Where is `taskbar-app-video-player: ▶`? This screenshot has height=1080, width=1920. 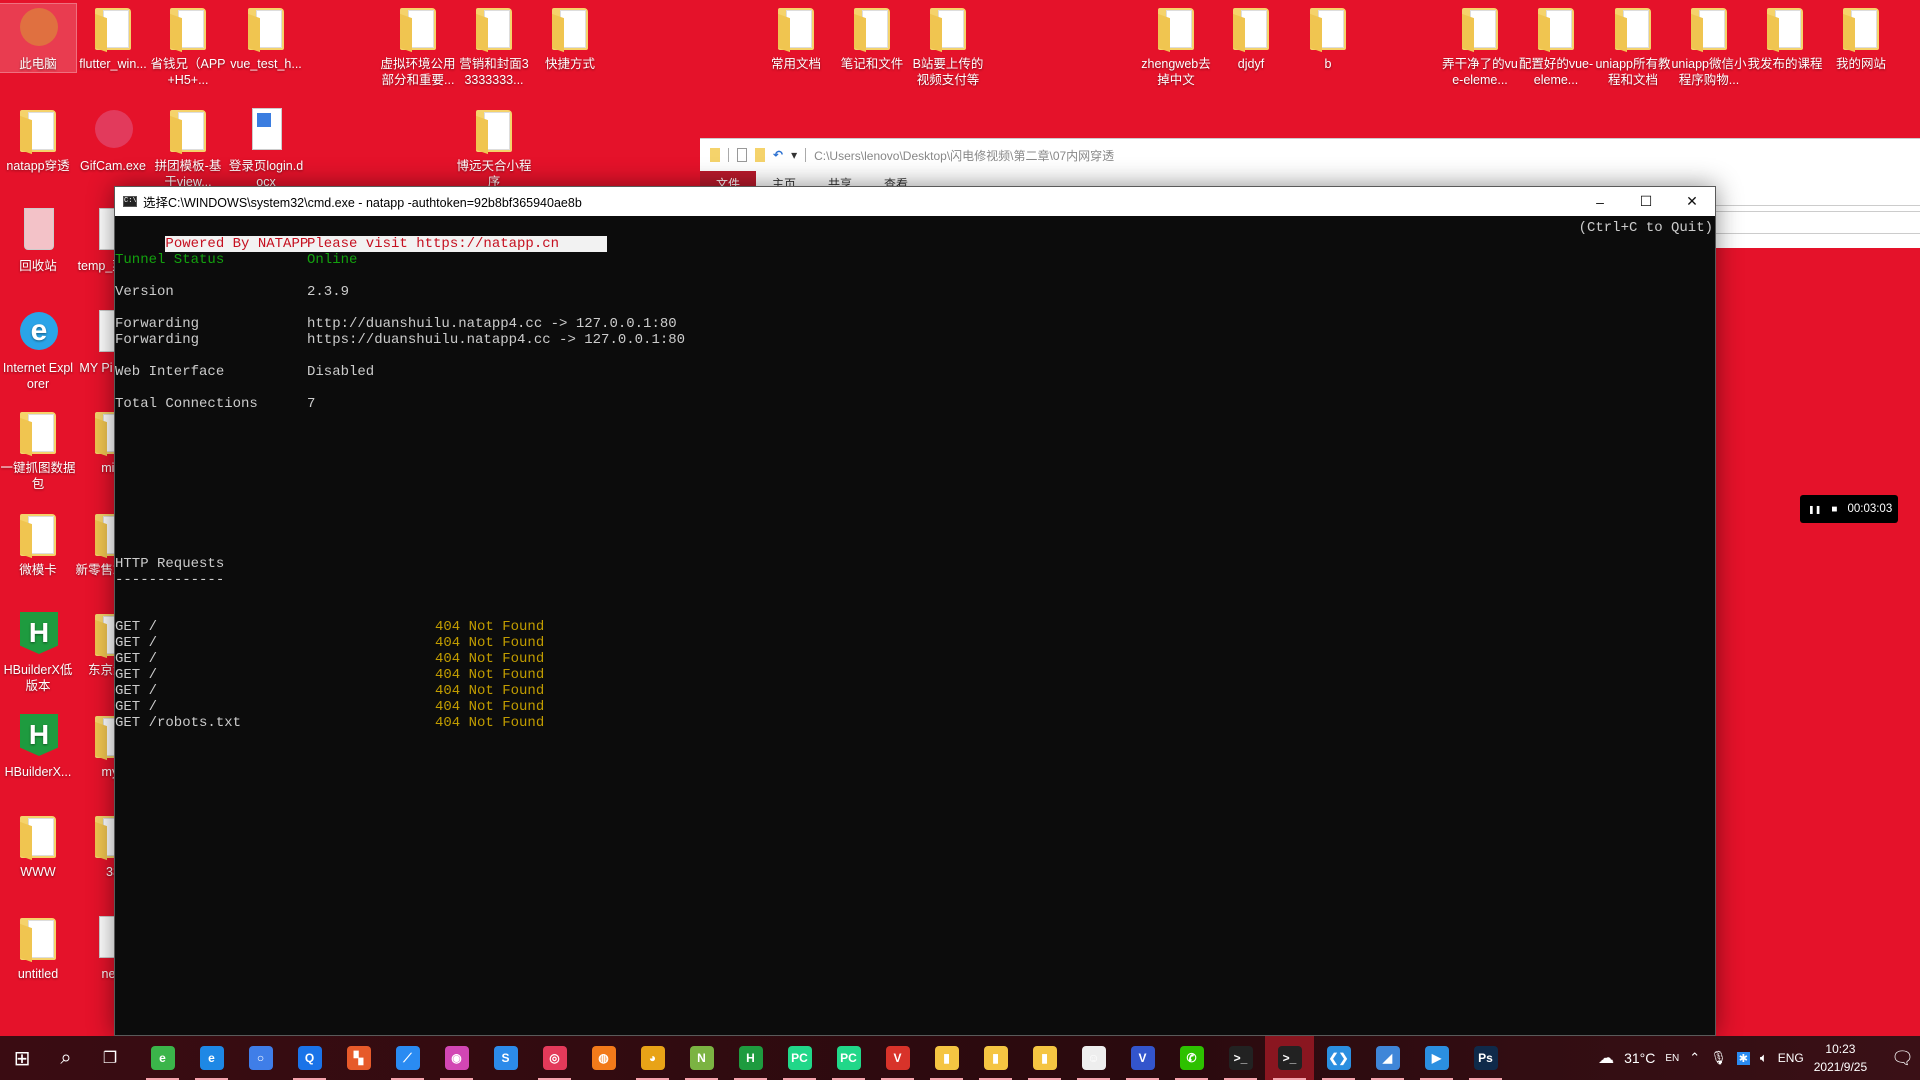 taskbar-app-video-player: ▶ is located at coordinates (1436, 1058).